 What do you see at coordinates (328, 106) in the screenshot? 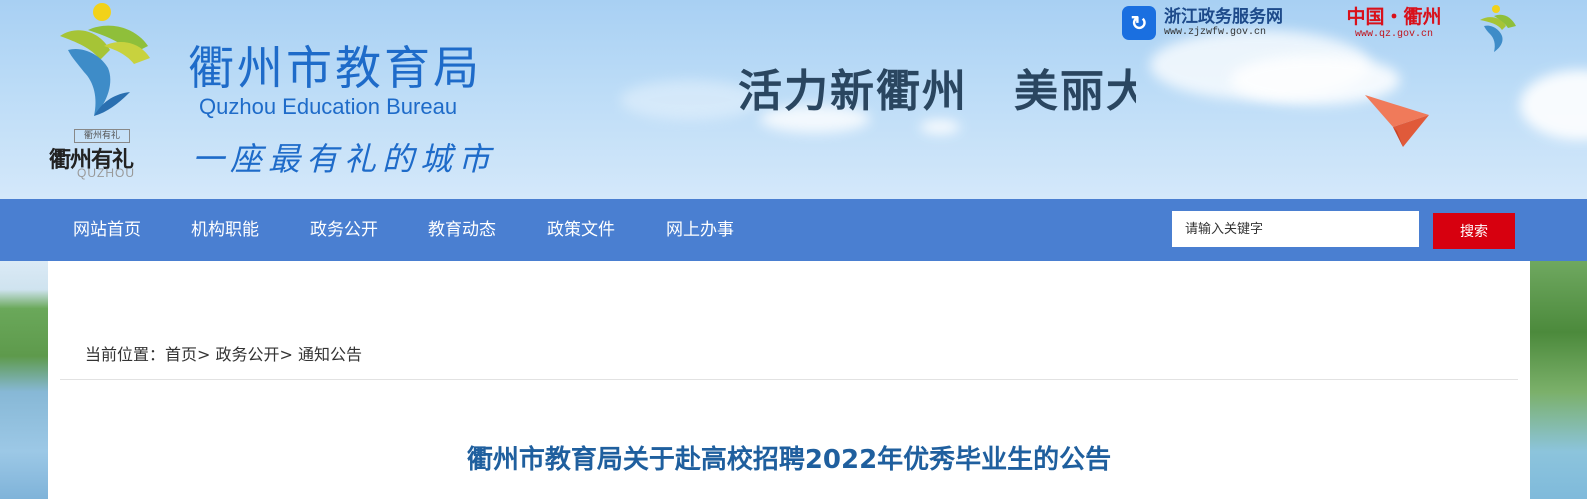
I see `site-title-en: Quzhou Education Bureau` at bounding box center [328, 106].